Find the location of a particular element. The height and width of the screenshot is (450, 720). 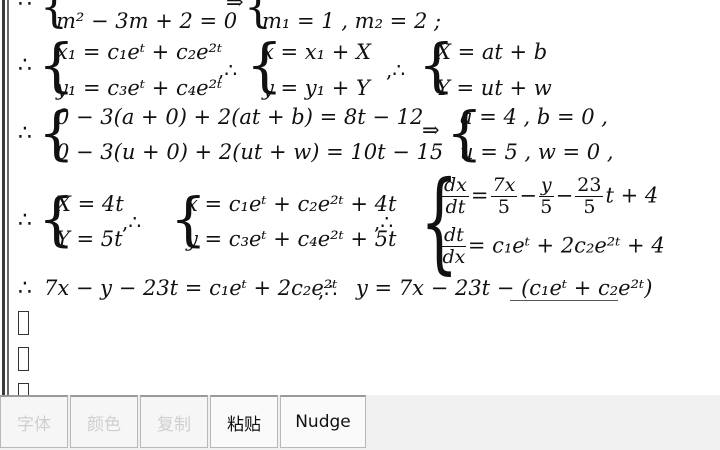

bottom-toolbar: 字体 颜色 复制 粘贴 Nudge is located at coordinates (360, 422).